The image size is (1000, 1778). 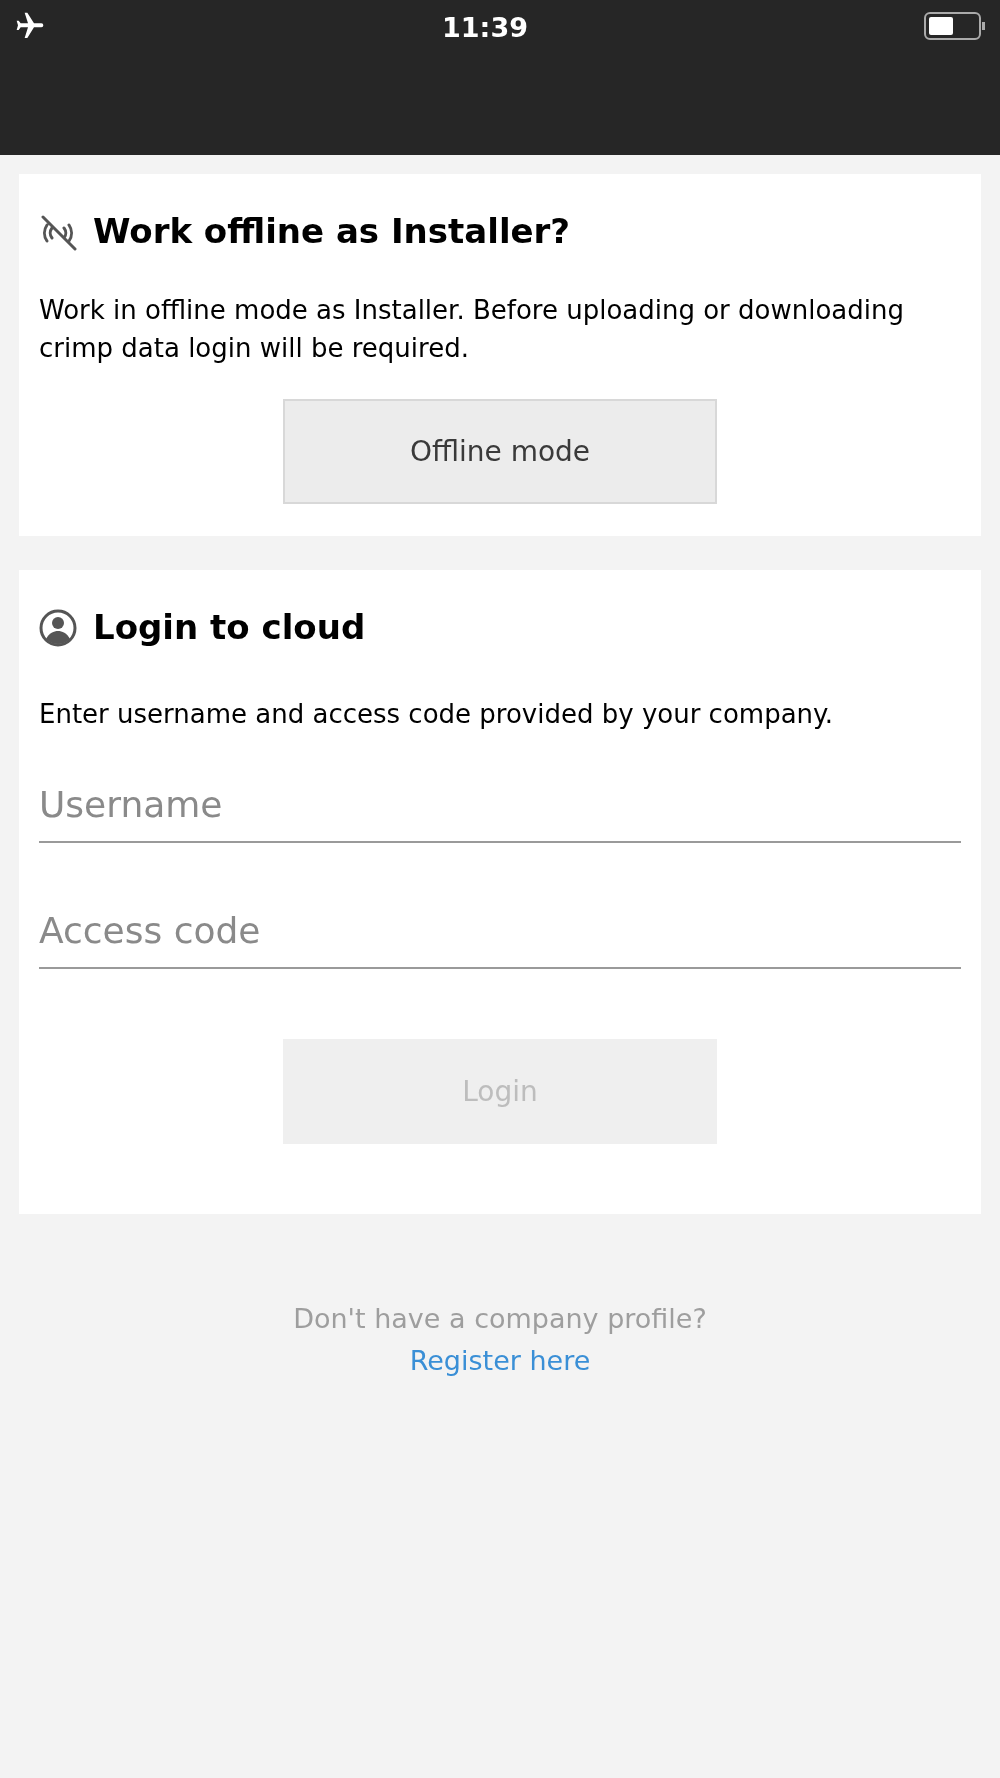 What do you see at coordinates (955, 26) in the screenshot?
I see `battery-icon` at bounding box center [955, 26].